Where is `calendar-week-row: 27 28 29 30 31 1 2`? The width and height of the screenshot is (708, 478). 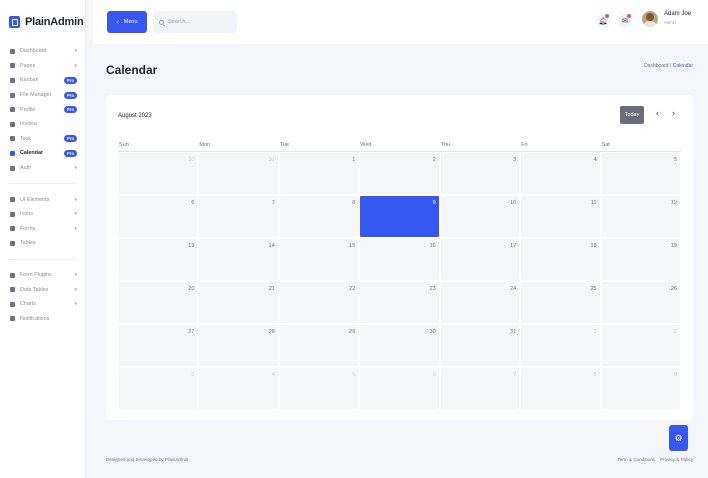
calendar-week-row: 27 28 29 30 31 1 2 is located at coordinates (399, 345).